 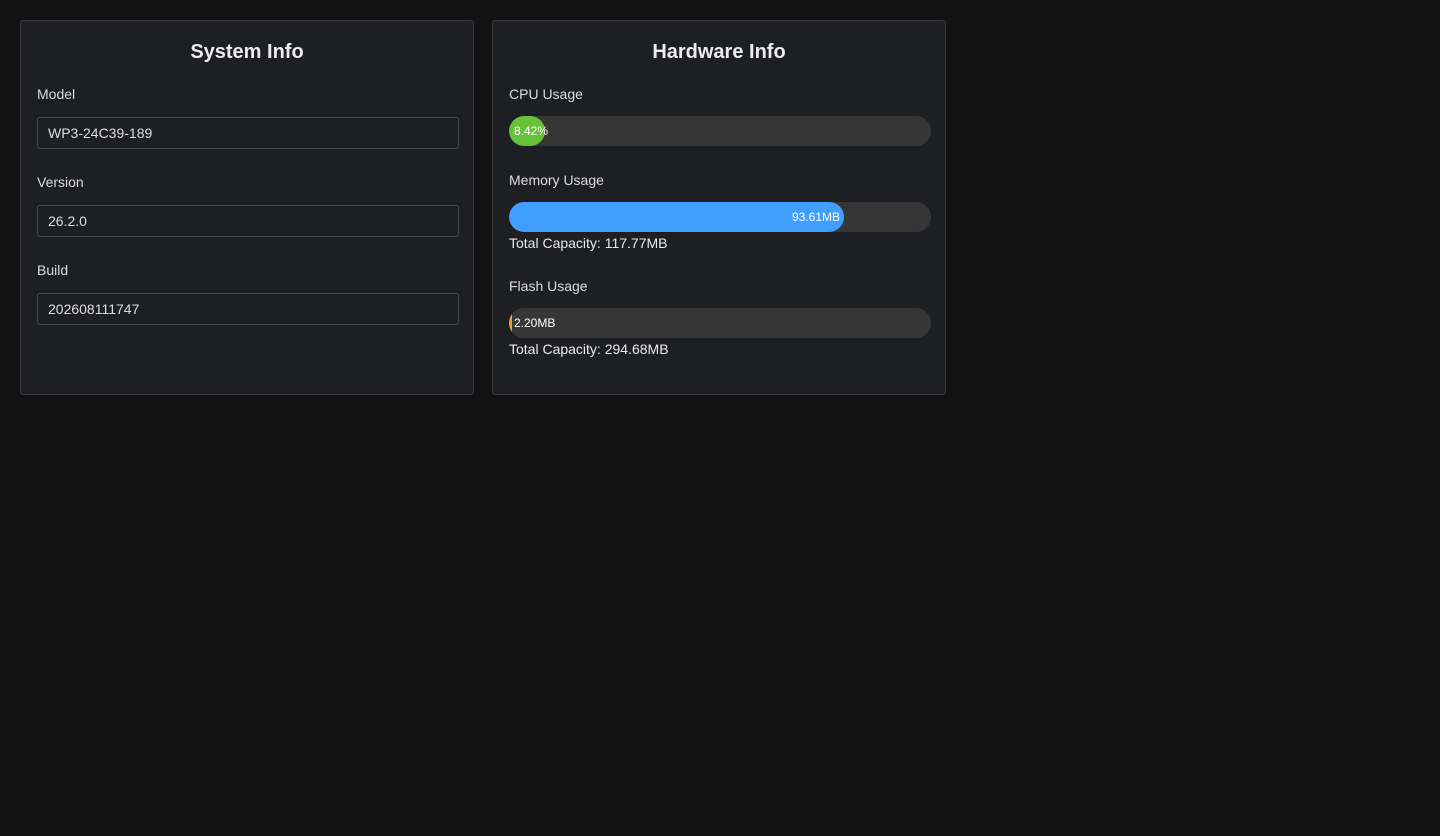 What do you see at coordinates (546, 94) in the screenshot?
I see `cpu-usage-label: CPU Usage` at bounding box center [546, 94].